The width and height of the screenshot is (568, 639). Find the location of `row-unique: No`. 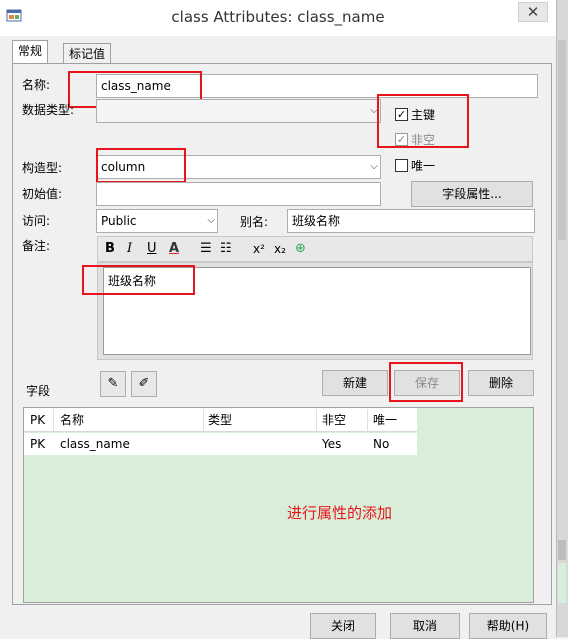

row-unique: No is located at coordinates (381, 444).